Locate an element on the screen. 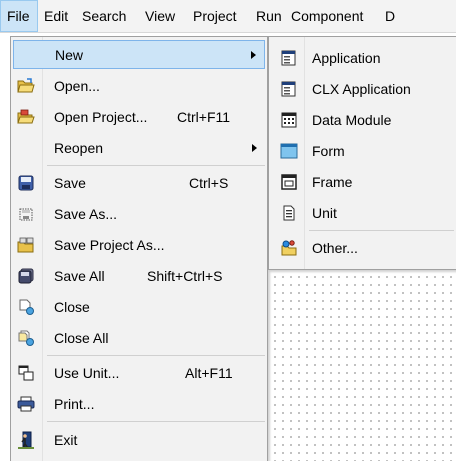  use-unit-icon is located at coordinates (26, 373).